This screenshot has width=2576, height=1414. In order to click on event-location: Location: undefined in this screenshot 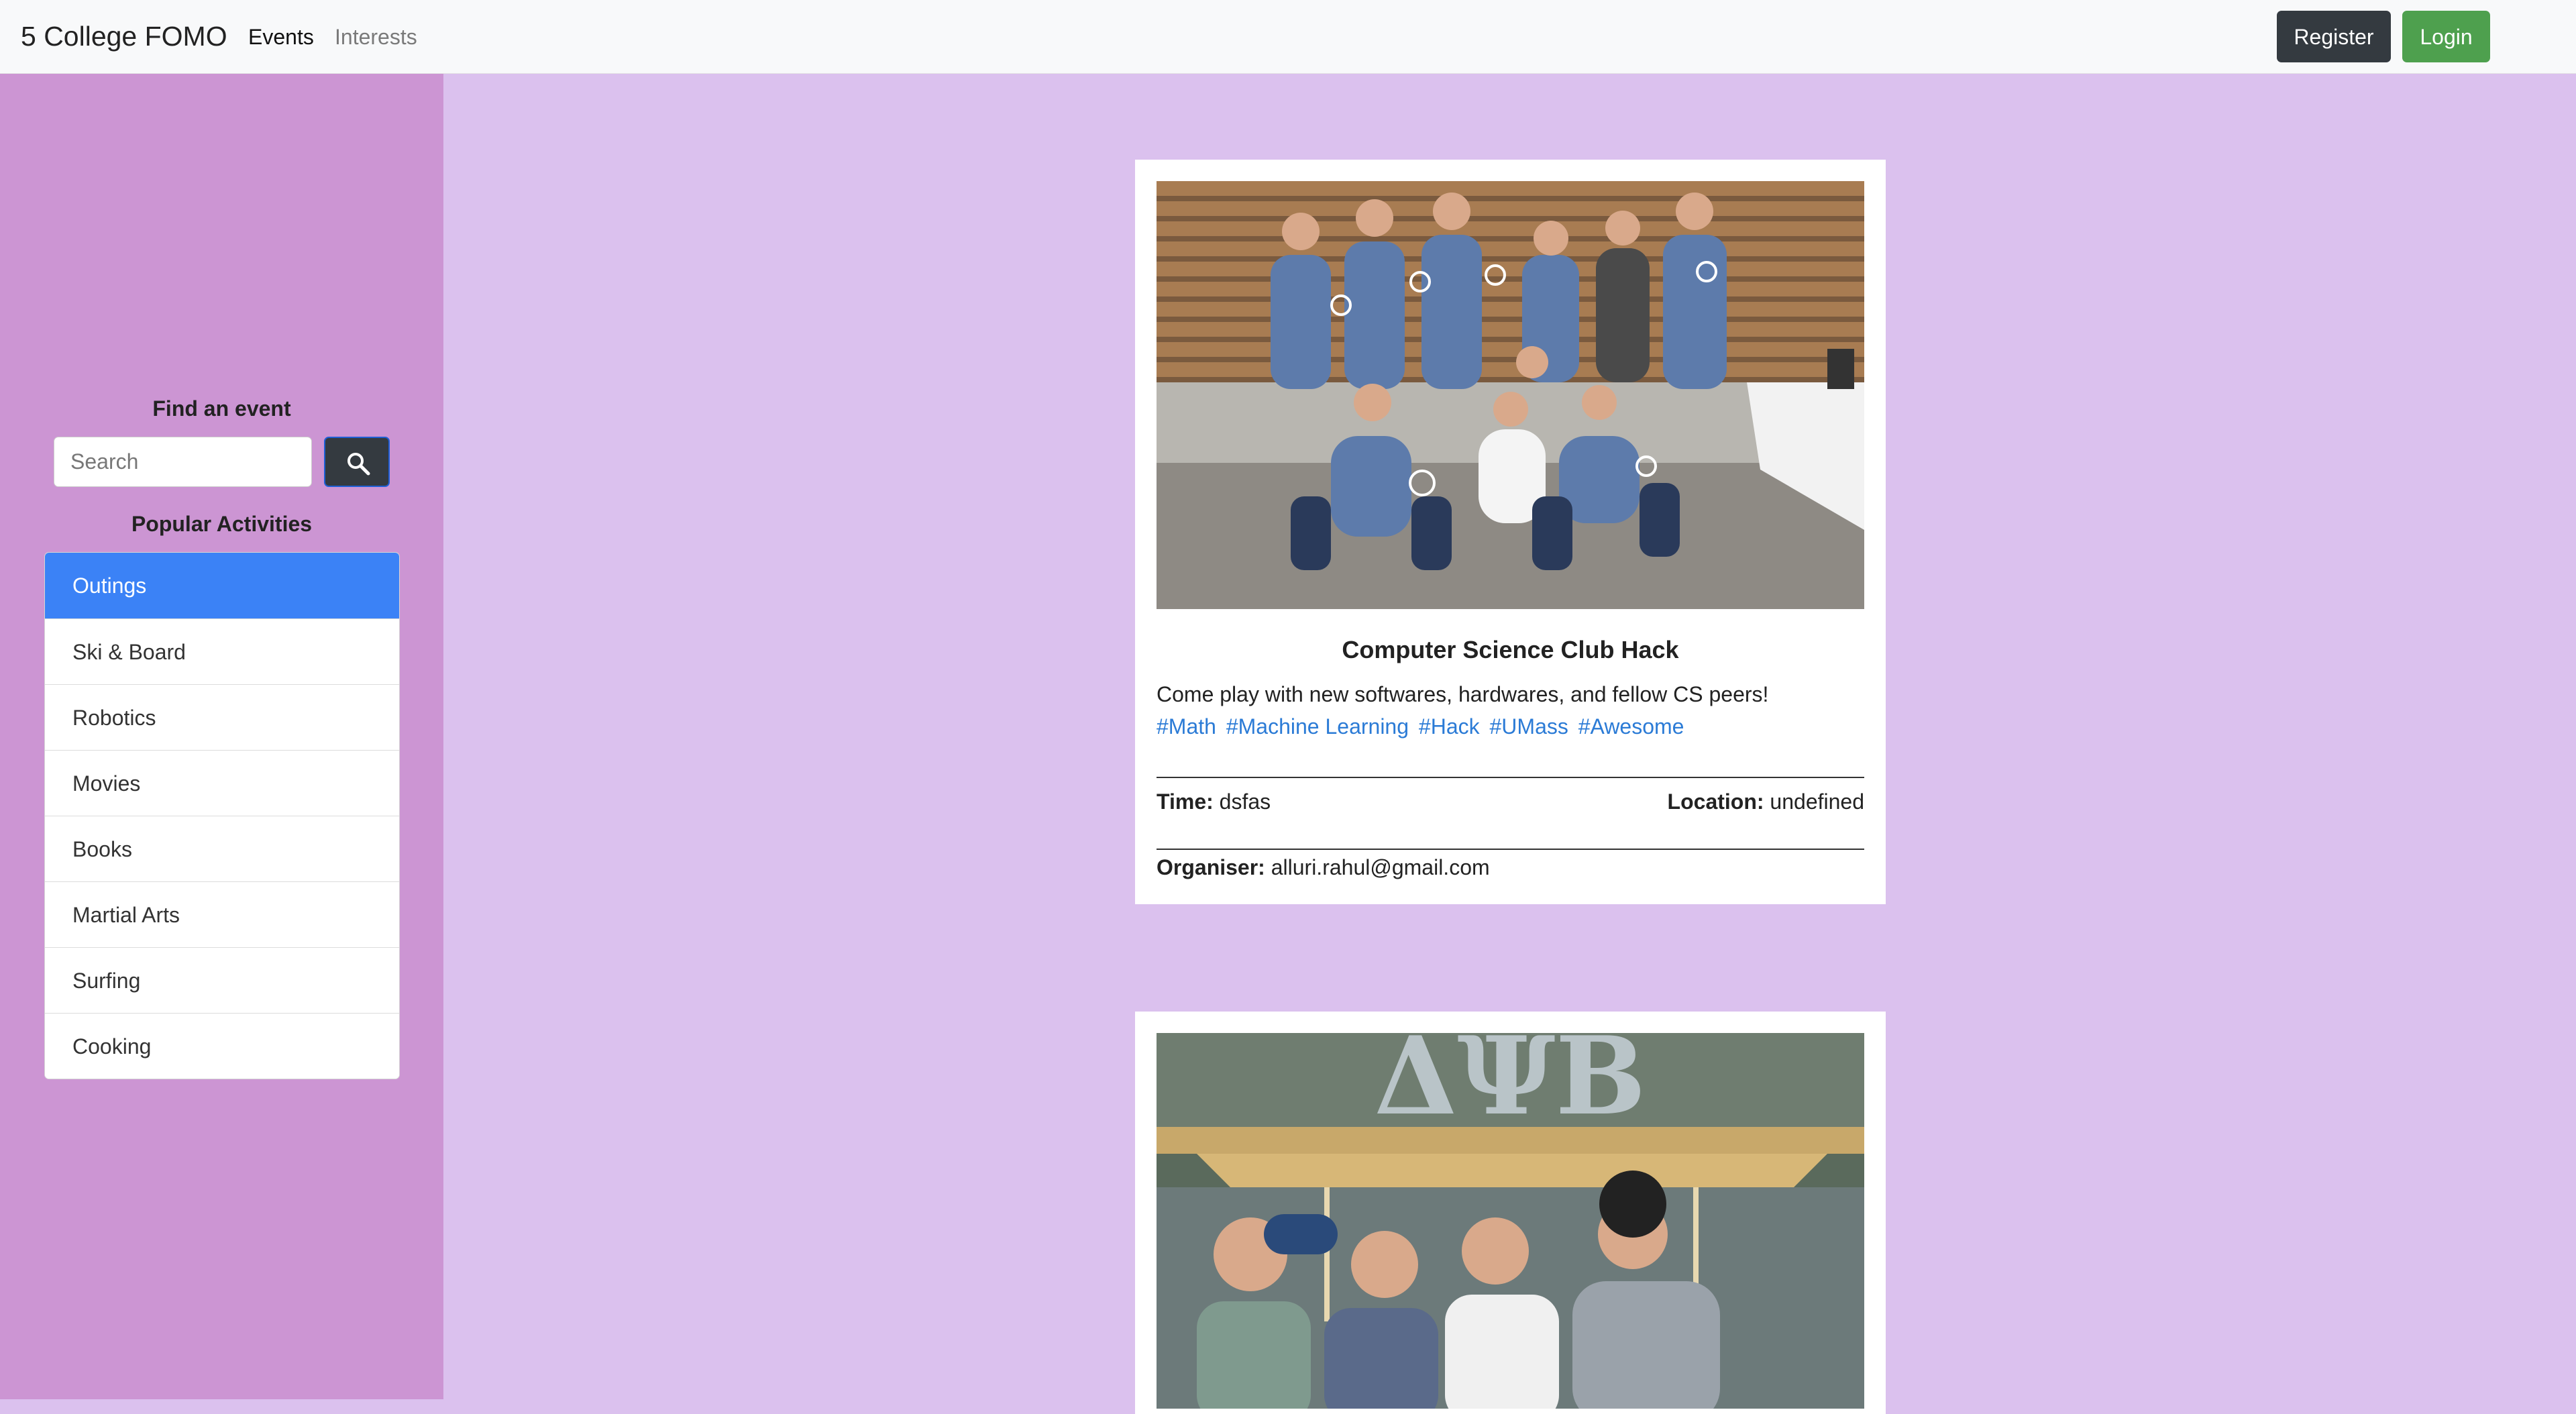, I will do `click(1766, 801)`.